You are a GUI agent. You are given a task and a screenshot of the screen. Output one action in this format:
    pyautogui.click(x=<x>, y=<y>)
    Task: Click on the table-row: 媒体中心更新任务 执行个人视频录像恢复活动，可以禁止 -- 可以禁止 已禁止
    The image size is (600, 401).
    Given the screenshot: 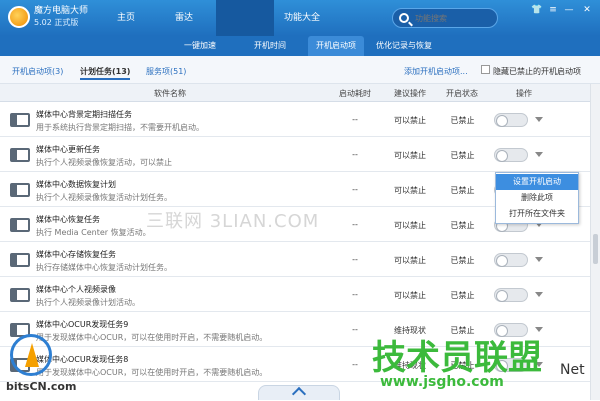 What is the action you would take?
    pyautogui.click(x=295, y=154)
    